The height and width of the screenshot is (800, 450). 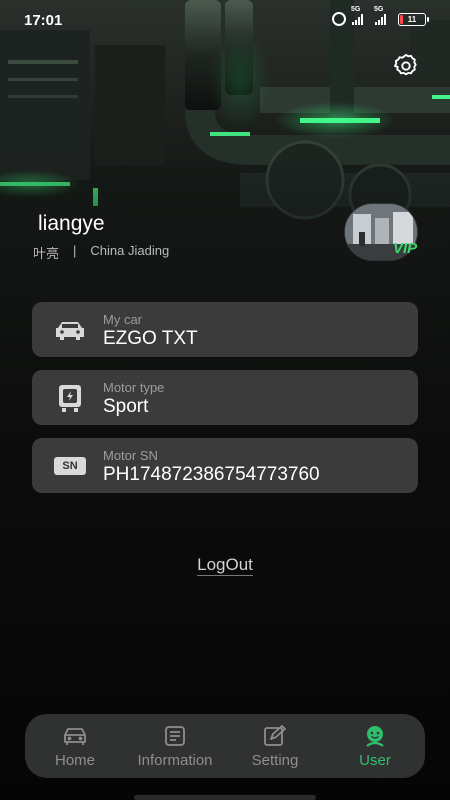 What do you see at coordinates (175, 736) in the screenshot?
I see `document-icon` at bounding box center [175, 736].